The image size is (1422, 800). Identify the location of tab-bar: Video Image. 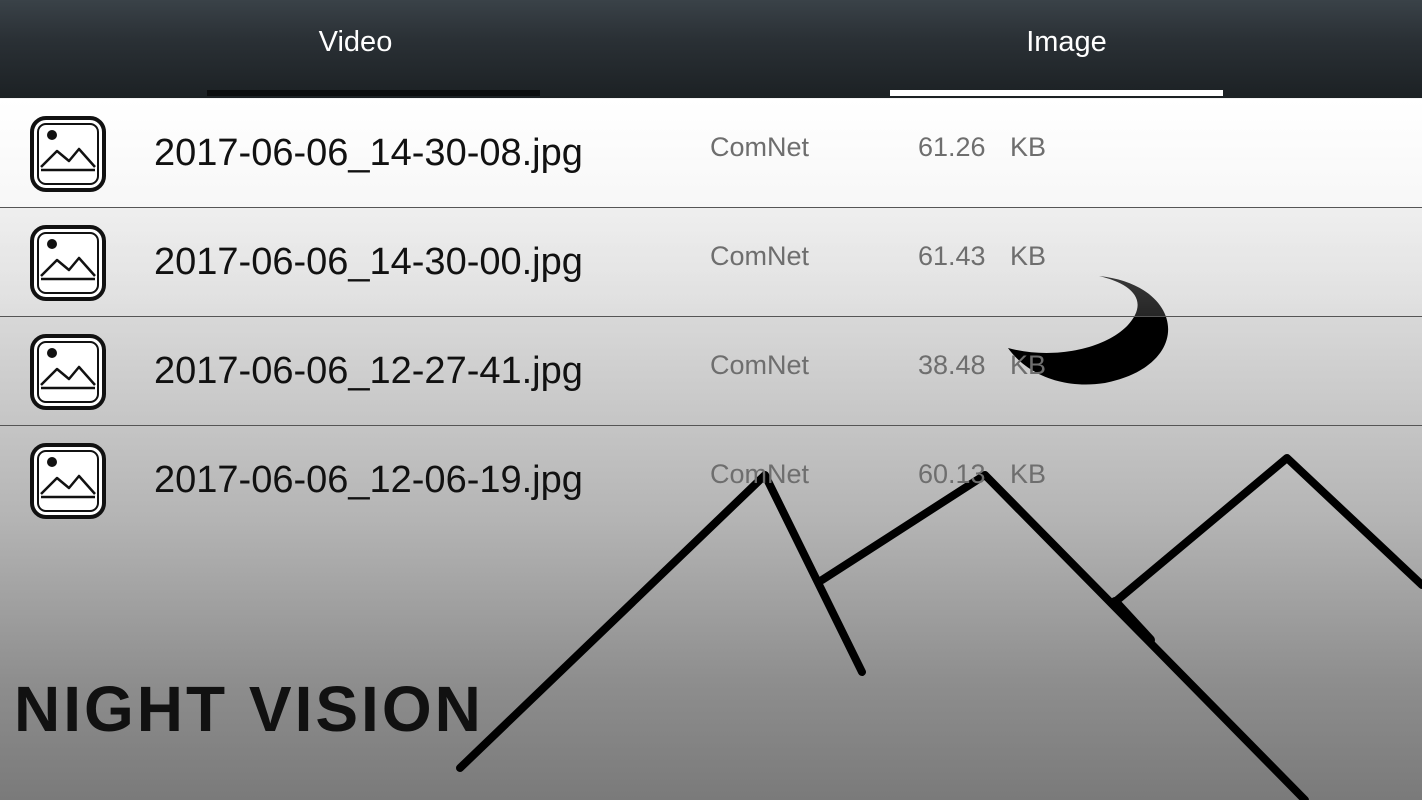
(711, 49).